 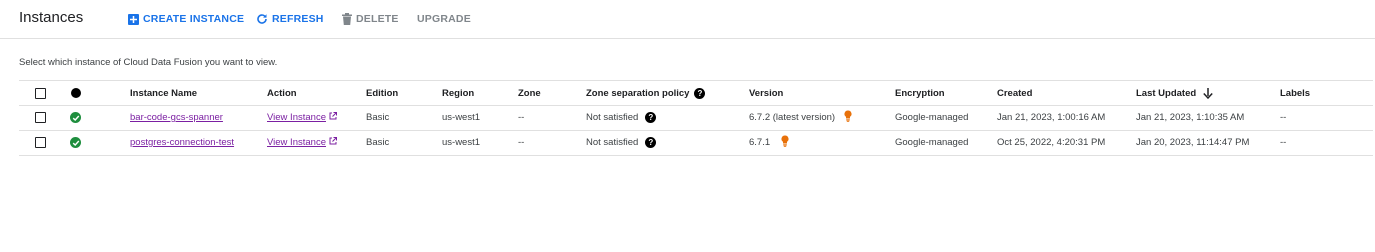 I want to click on column-header-zone-policy: Zone separation policy ?, so click(x=646, y=93).